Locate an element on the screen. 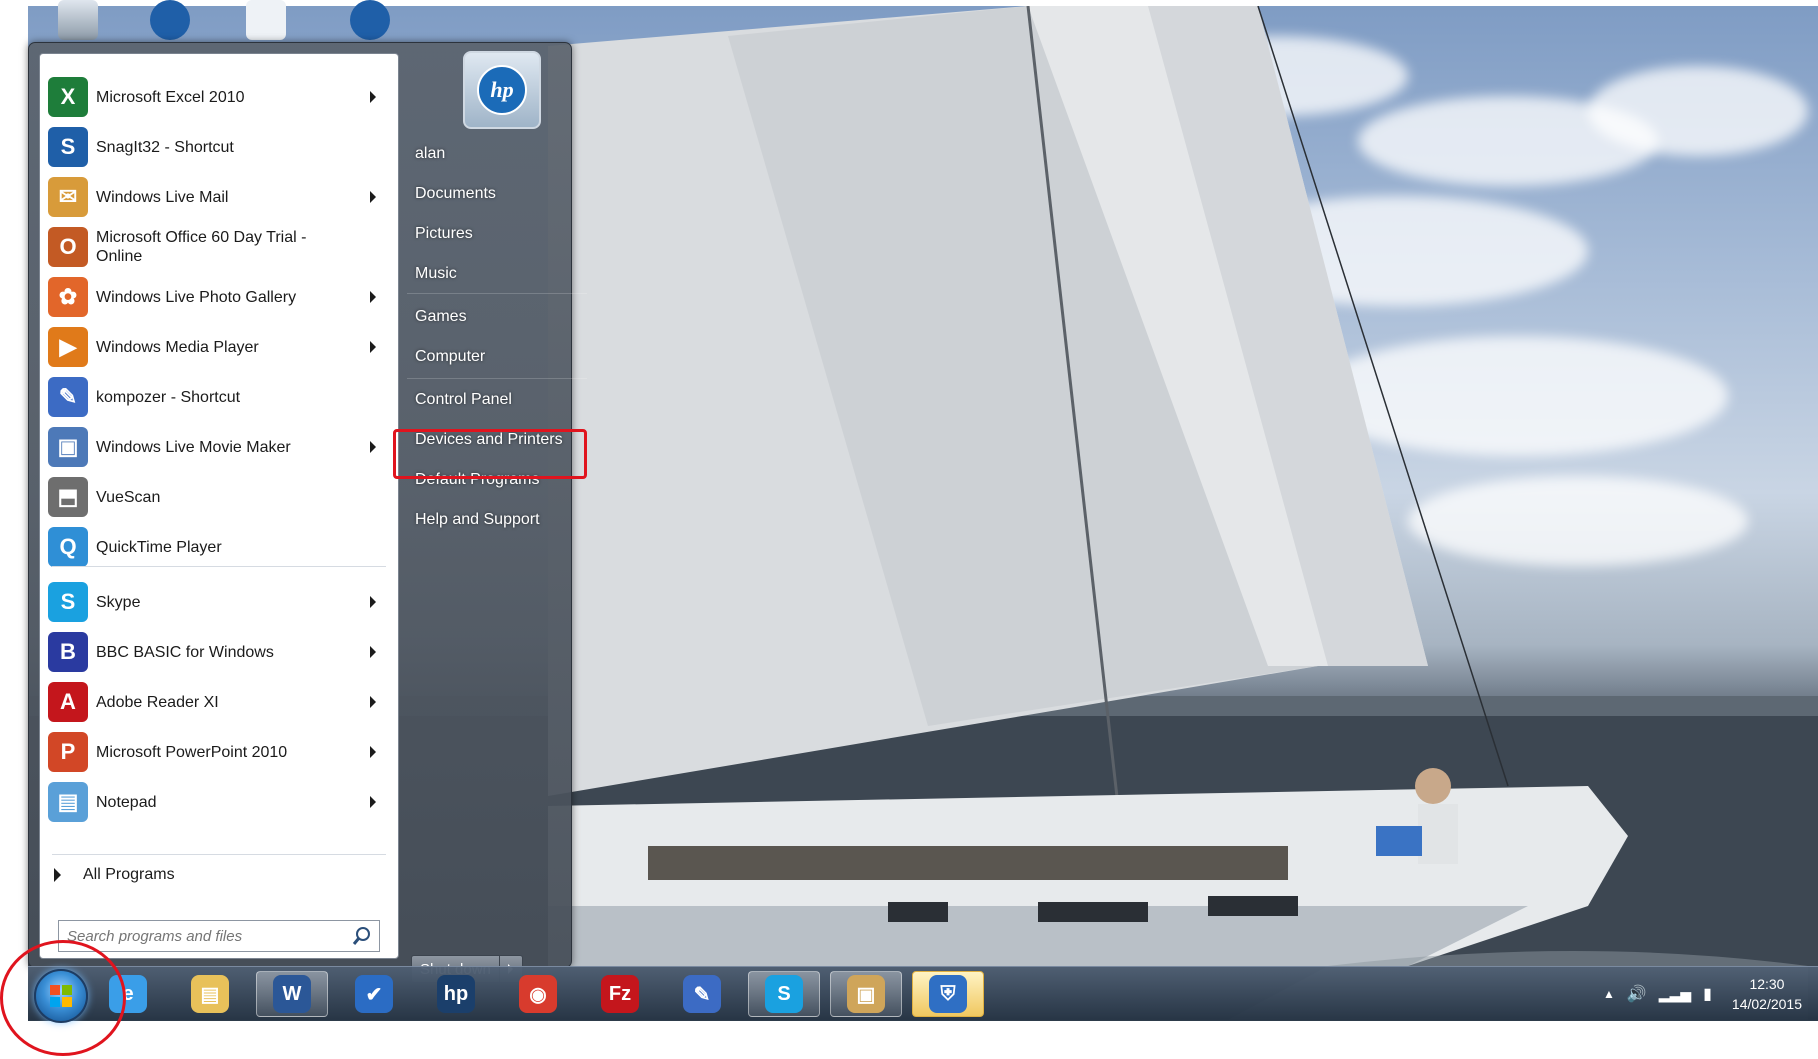 Image resolution: width=1818 pixels, height=1059 pixels. control-panel-highlight is located at coordinates (490, 454).